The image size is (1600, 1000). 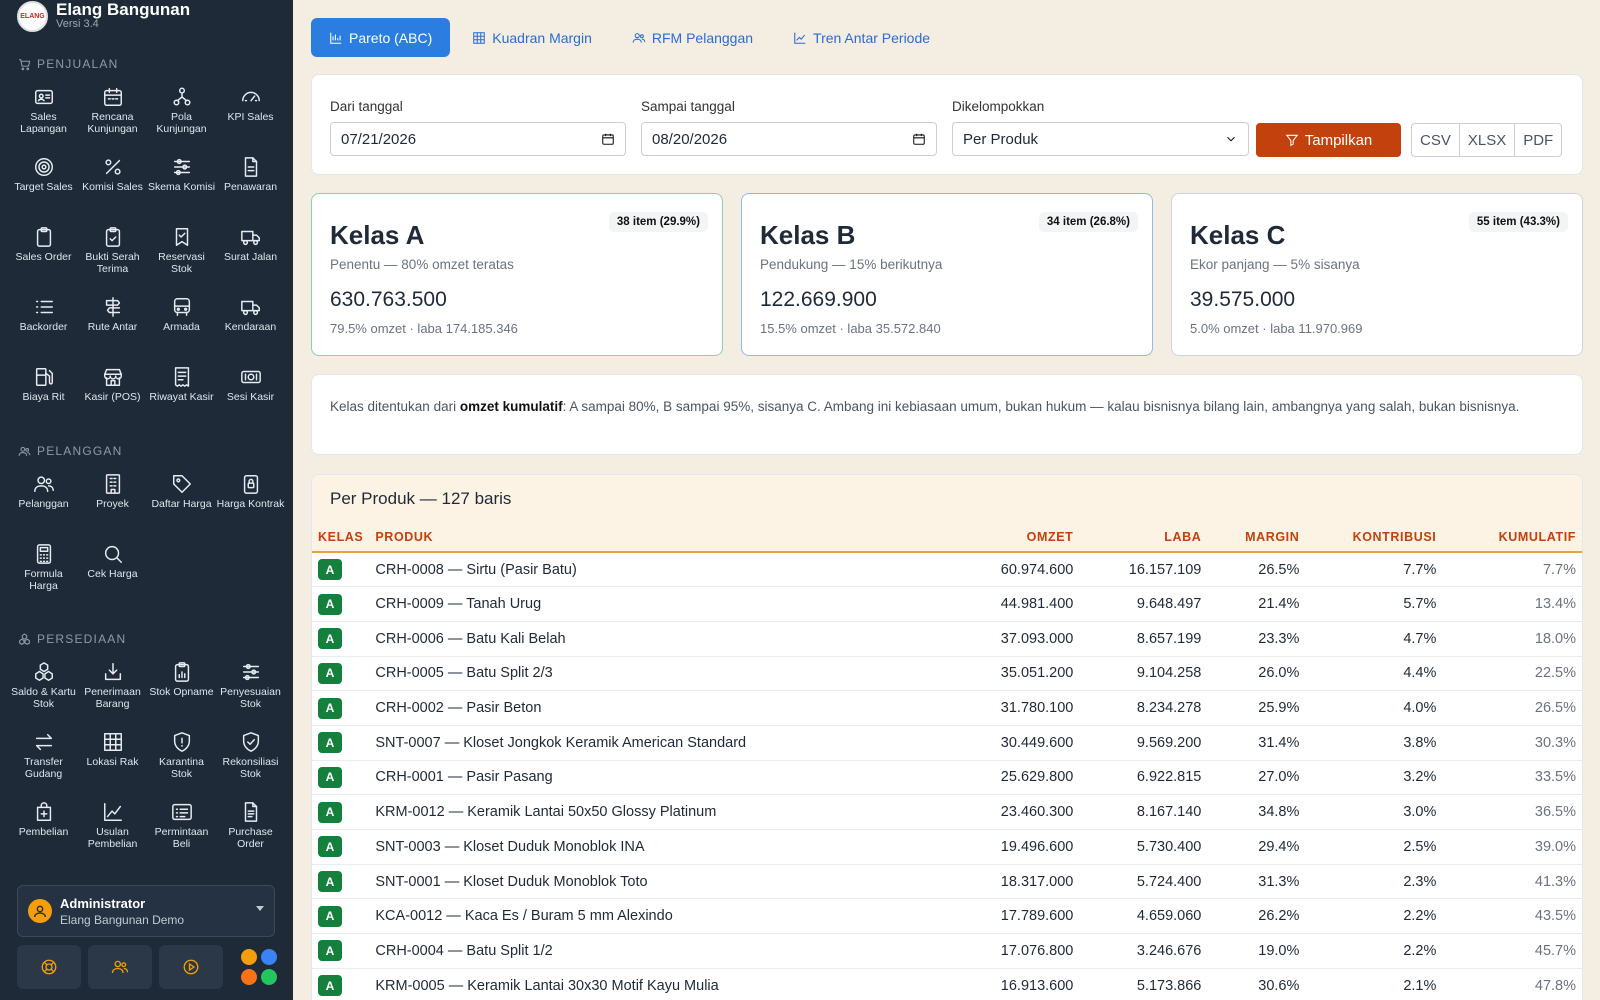 I want to click on sidebar-item-kpi-sales: KPI Sales, so click(x=250, y=113).